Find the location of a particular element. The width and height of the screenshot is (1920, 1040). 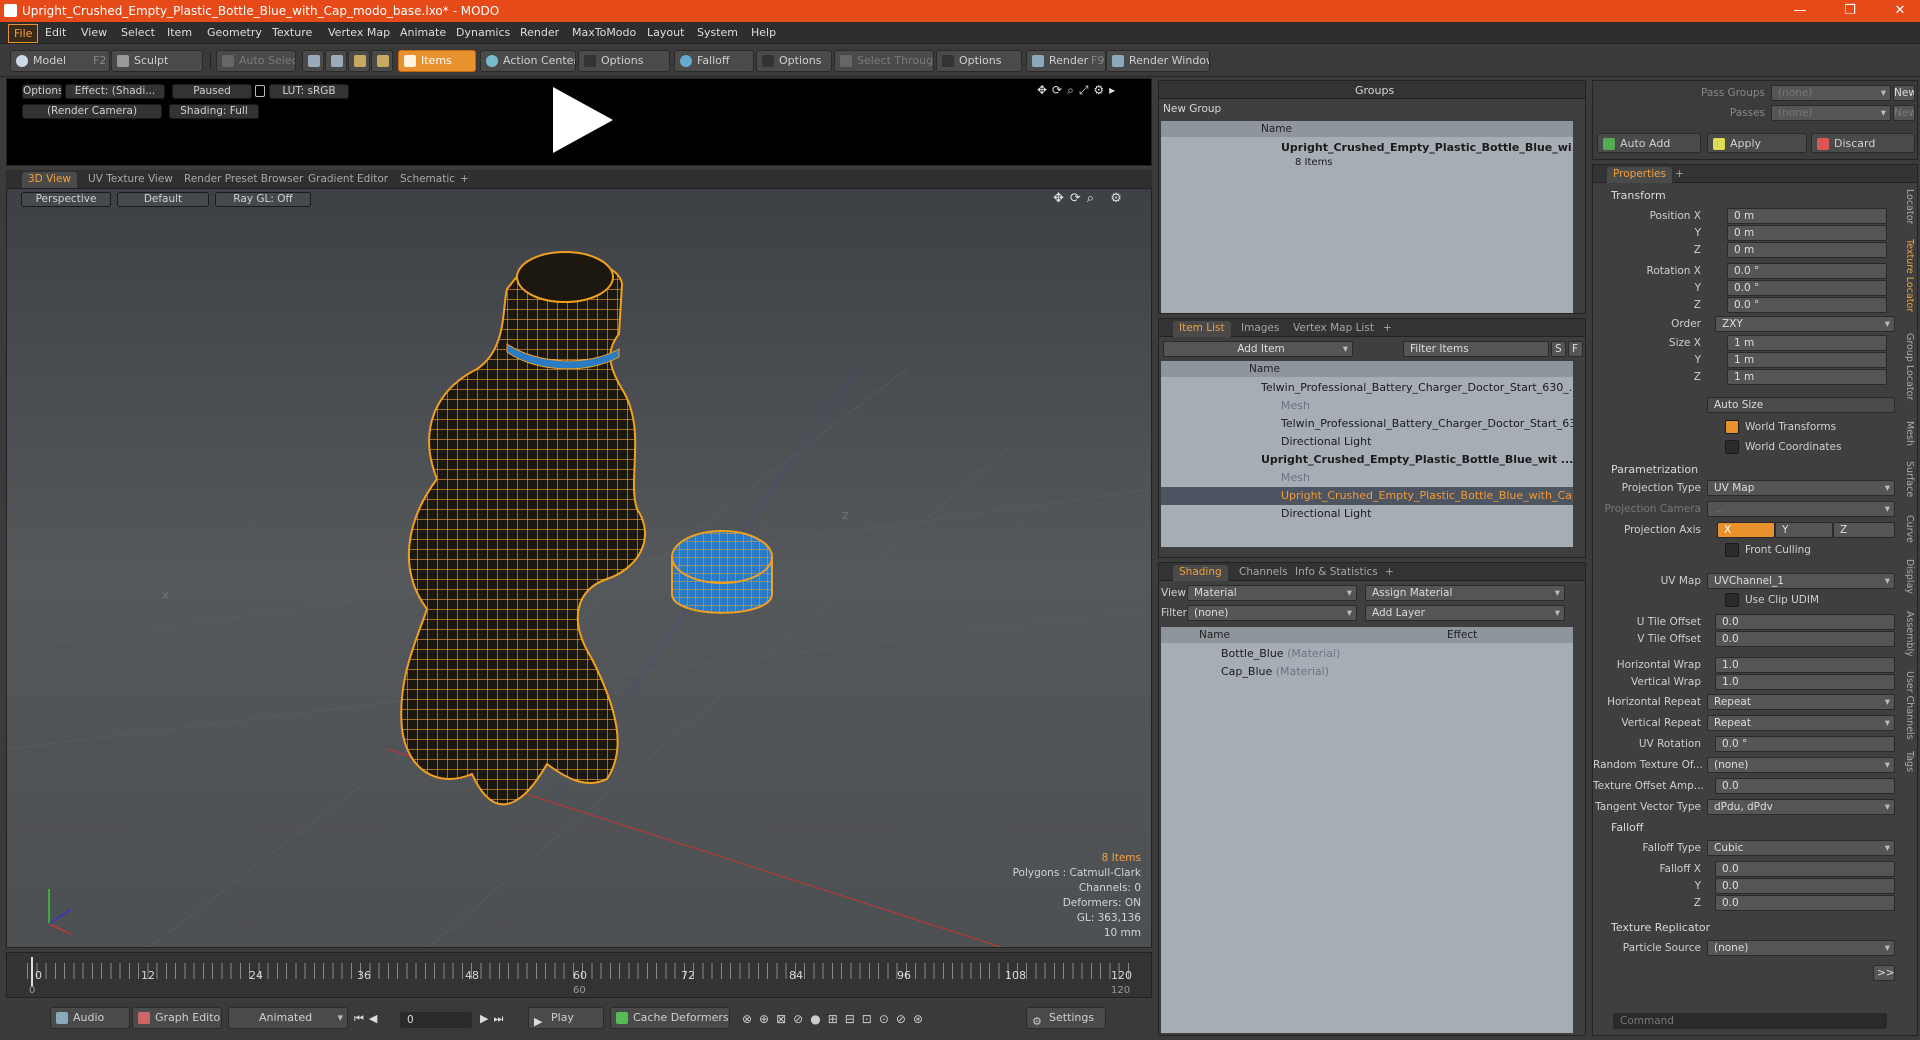

menu-geometry: Geometry is located at coordinates (234, 32).